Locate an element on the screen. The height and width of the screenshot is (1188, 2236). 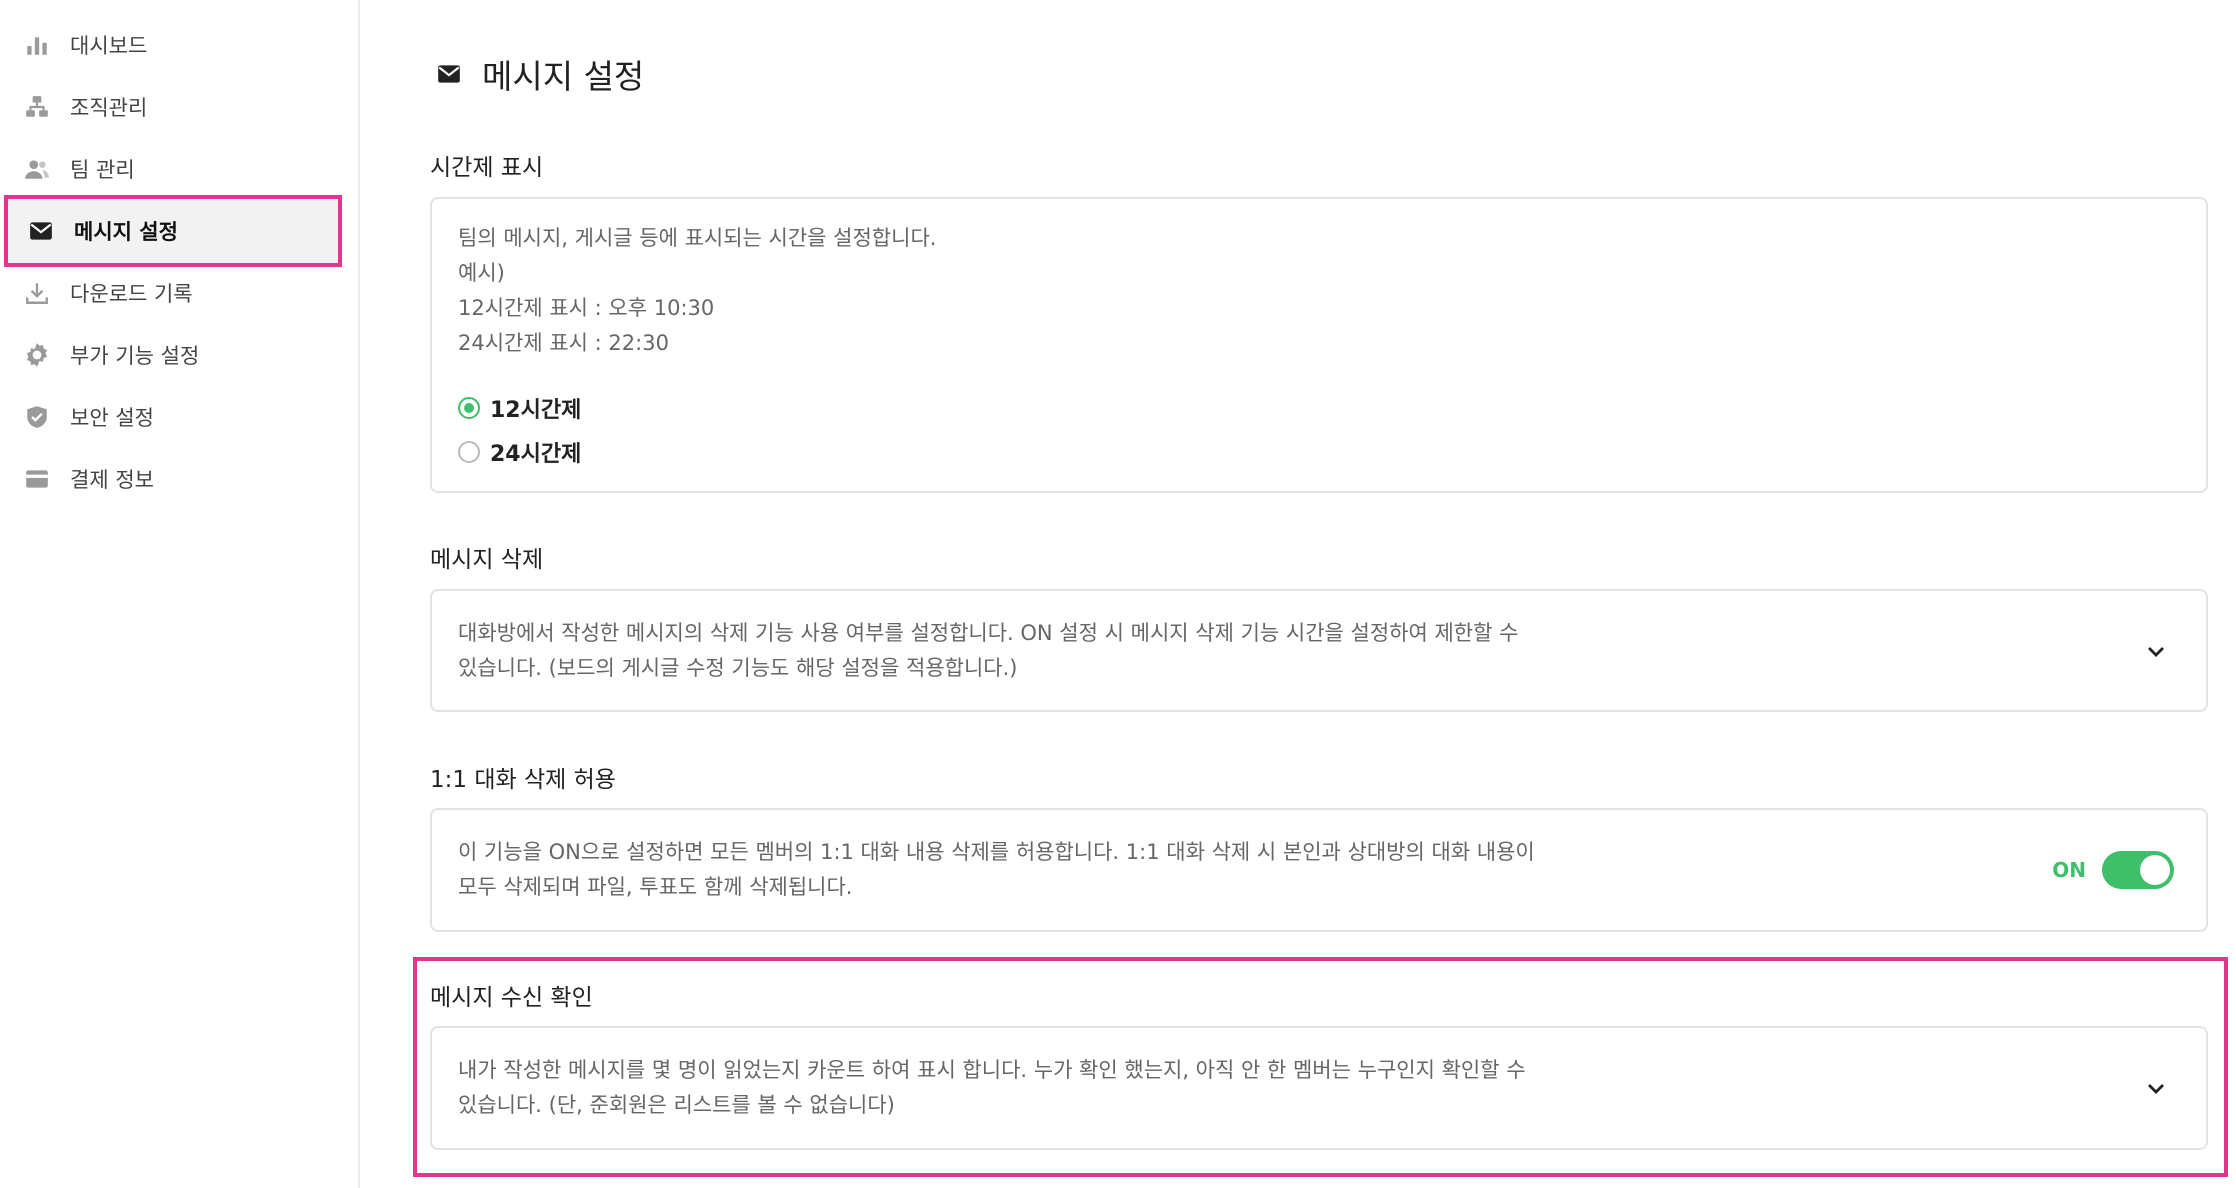
section-label-message-delete: 메시지 삭제 is located at coordinates (487, 560).